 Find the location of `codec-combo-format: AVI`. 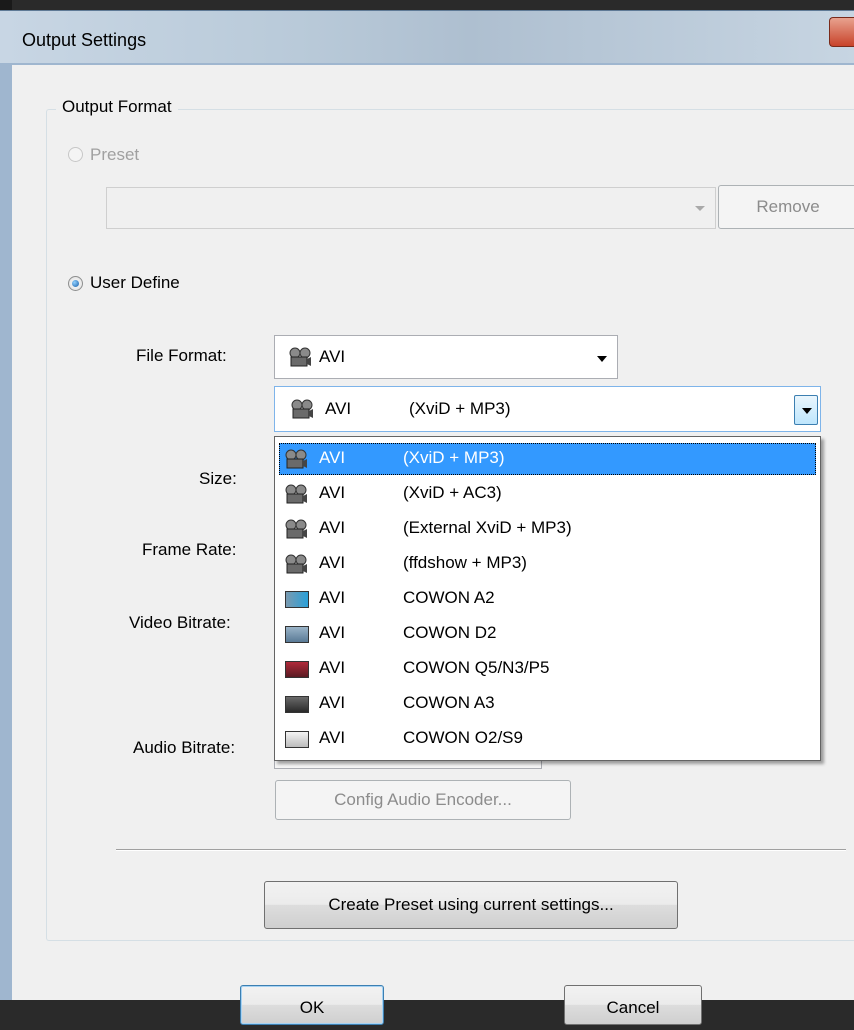

codec-combo-format: AVI is located at coordinates (338, 408).